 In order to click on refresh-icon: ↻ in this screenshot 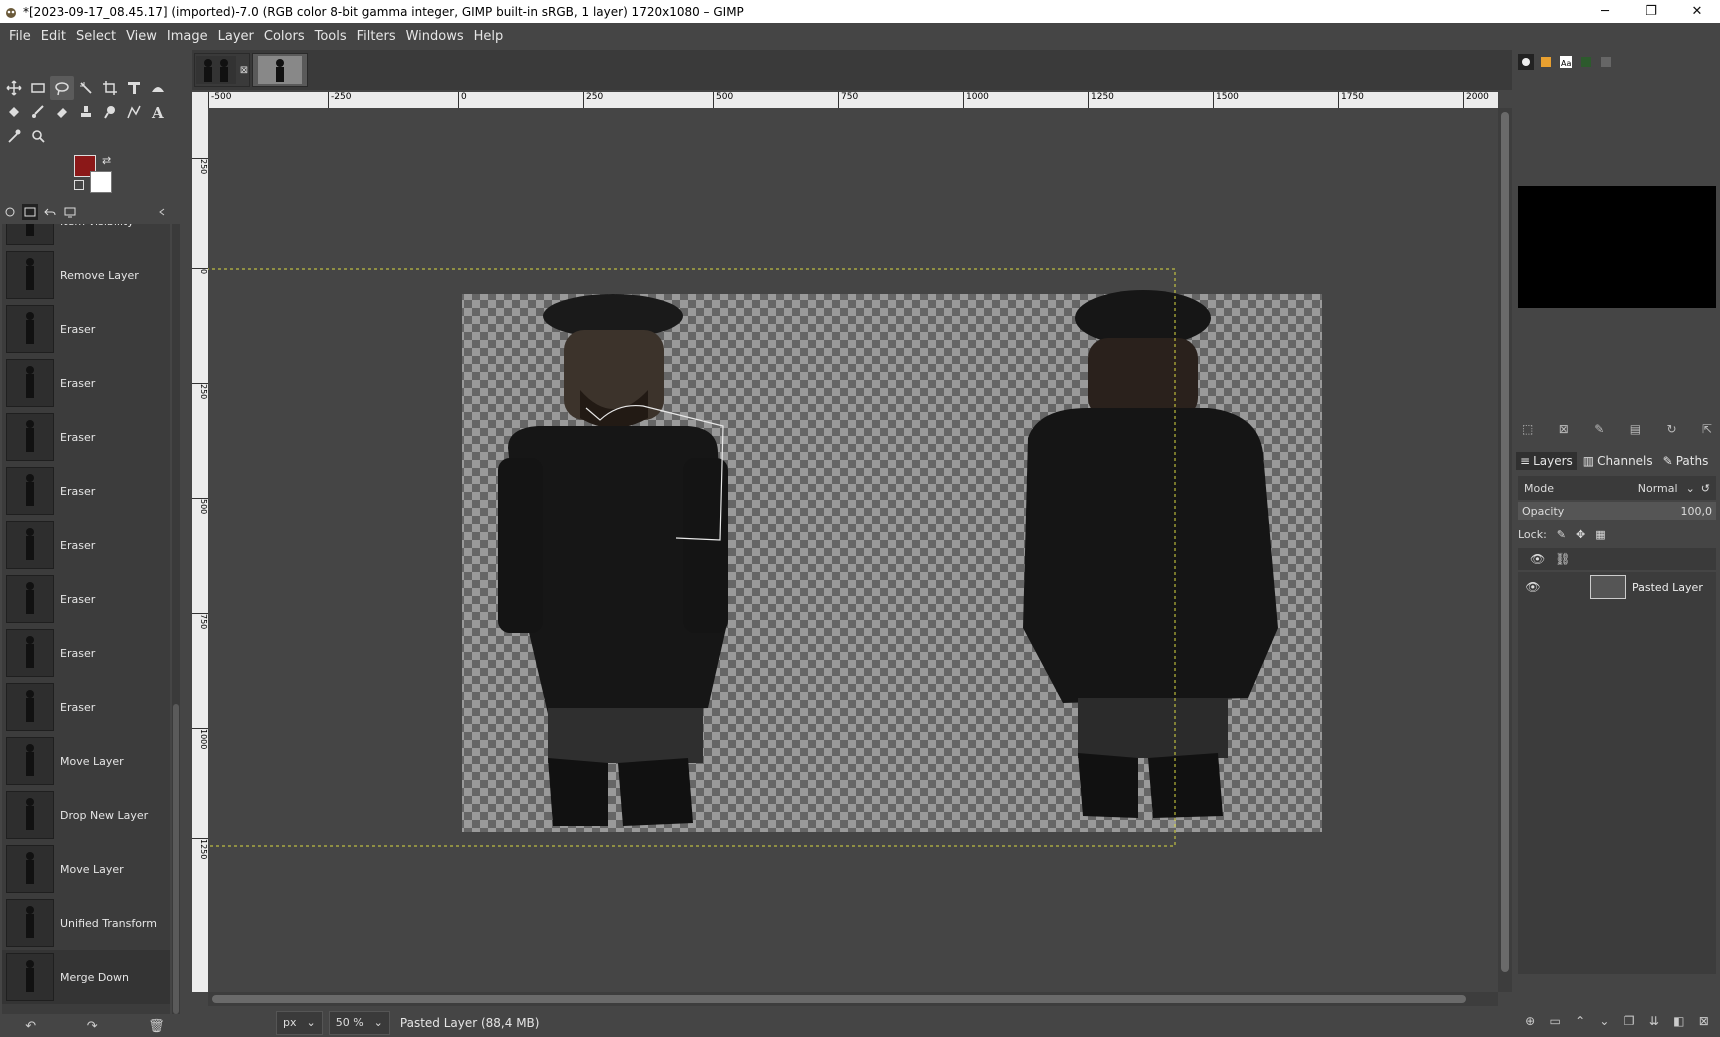, I will do `click(1671, 429)`.